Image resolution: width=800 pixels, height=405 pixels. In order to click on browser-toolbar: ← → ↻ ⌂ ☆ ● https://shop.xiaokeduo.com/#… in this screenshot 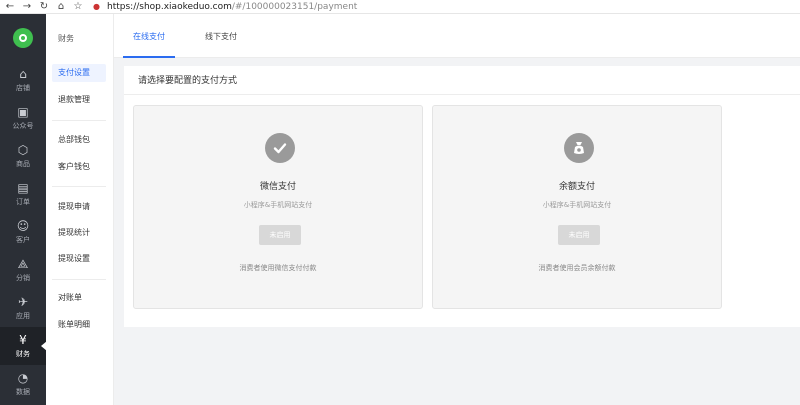, I will do `click(400, 7)`.